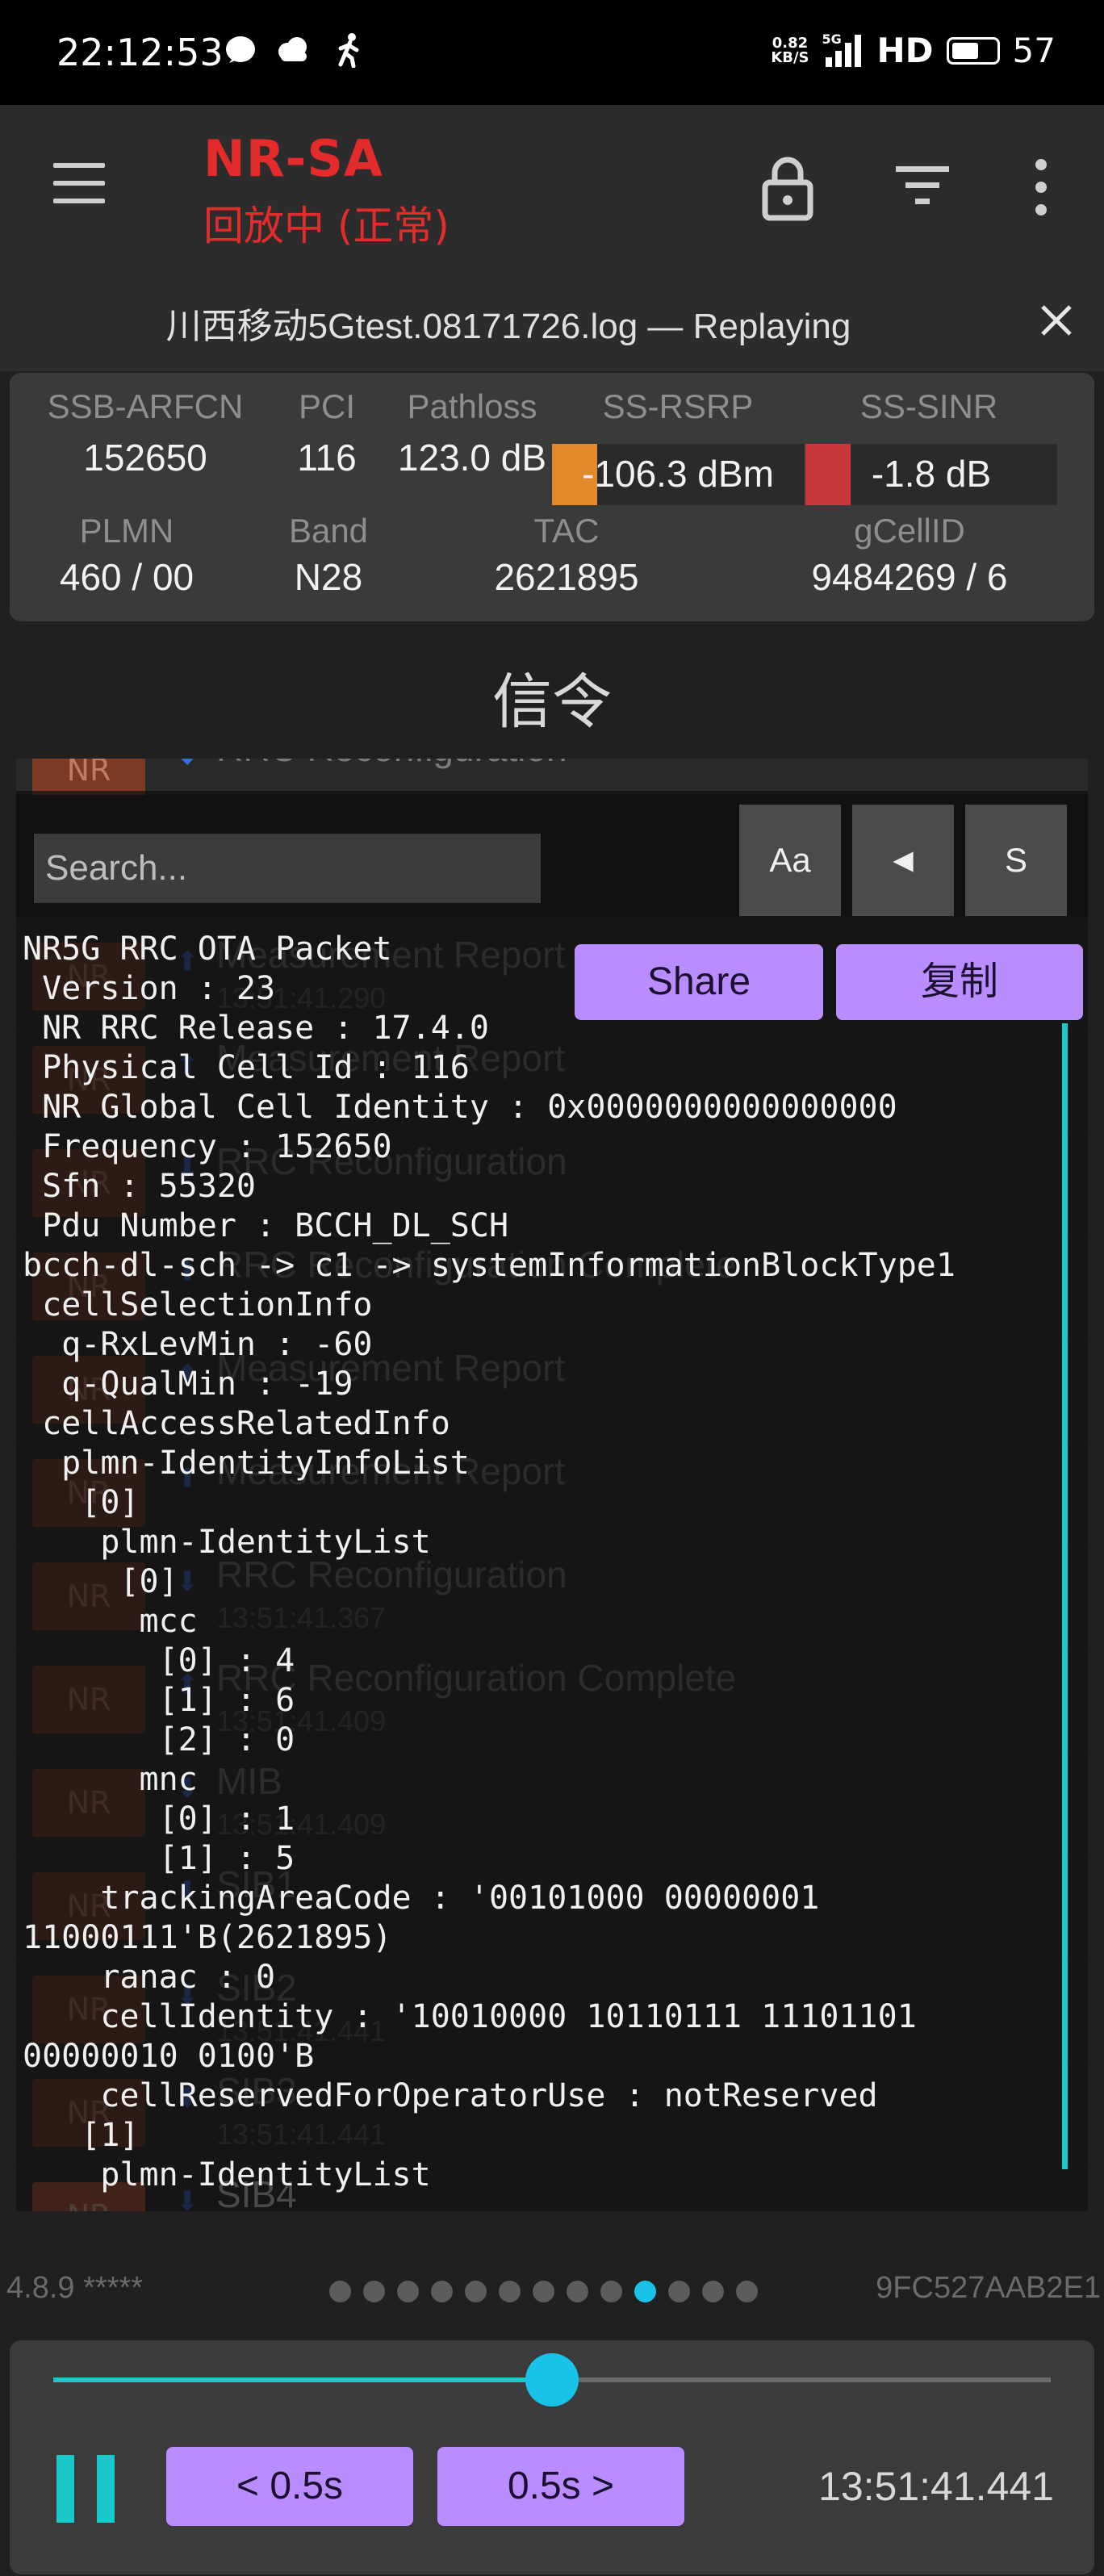 This screenshot has height=2576, width=1104. Describe the element at coordinates (922, 185) in the screenshot. I see `filter-icon` at that location.